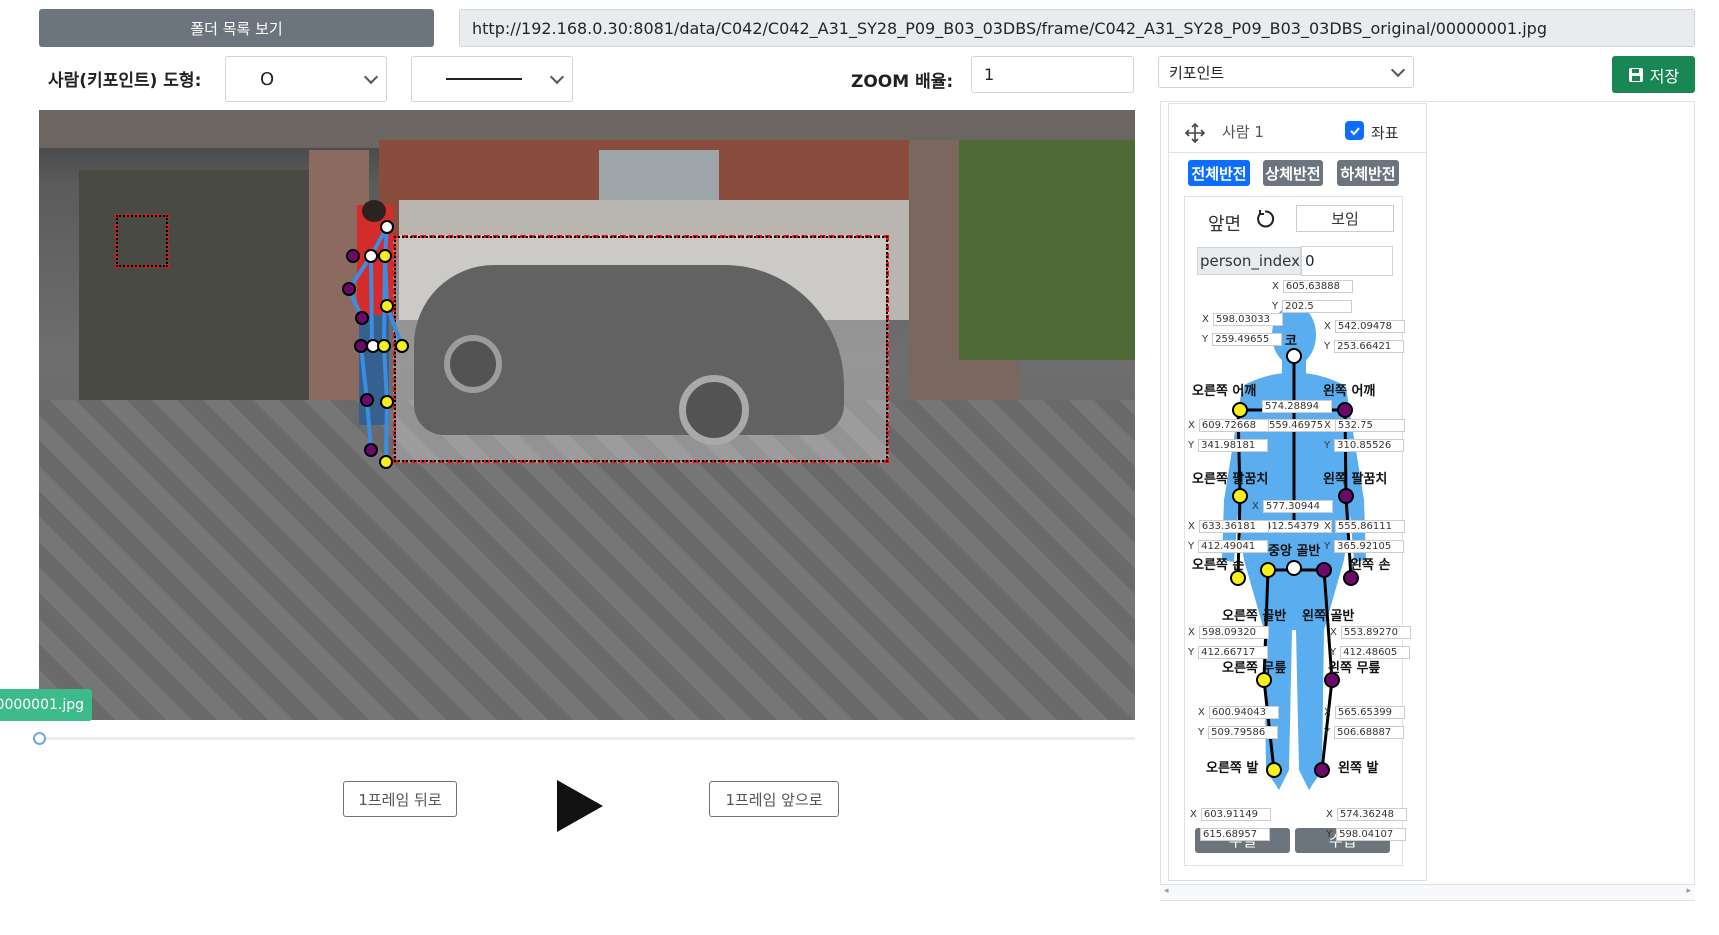 The width and height of the screenshot is (1719, 935). What do you see at coordinates (580, 806) in the screenshot?
I see `play-icon` at bounding box center [580, 806].